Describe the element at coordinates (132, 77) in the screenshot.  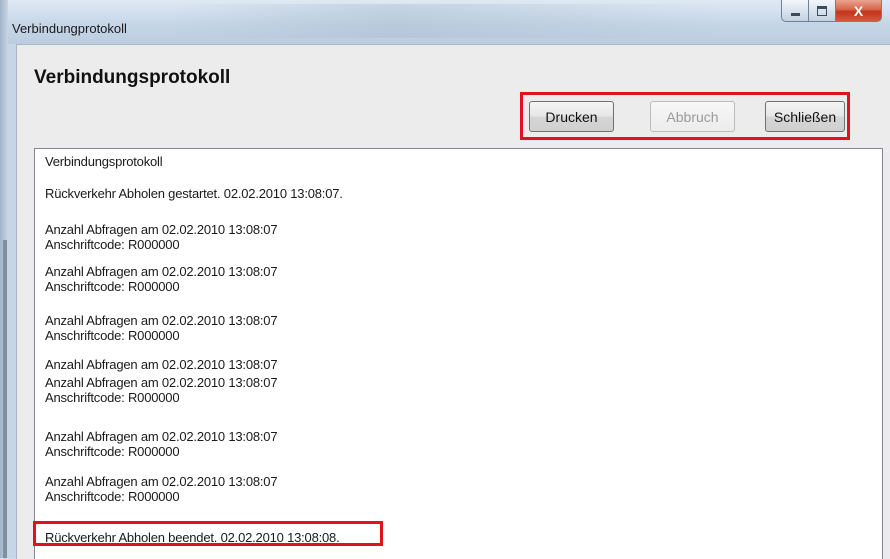
I see `page-title: Verbindungsprotokoll` at that location.